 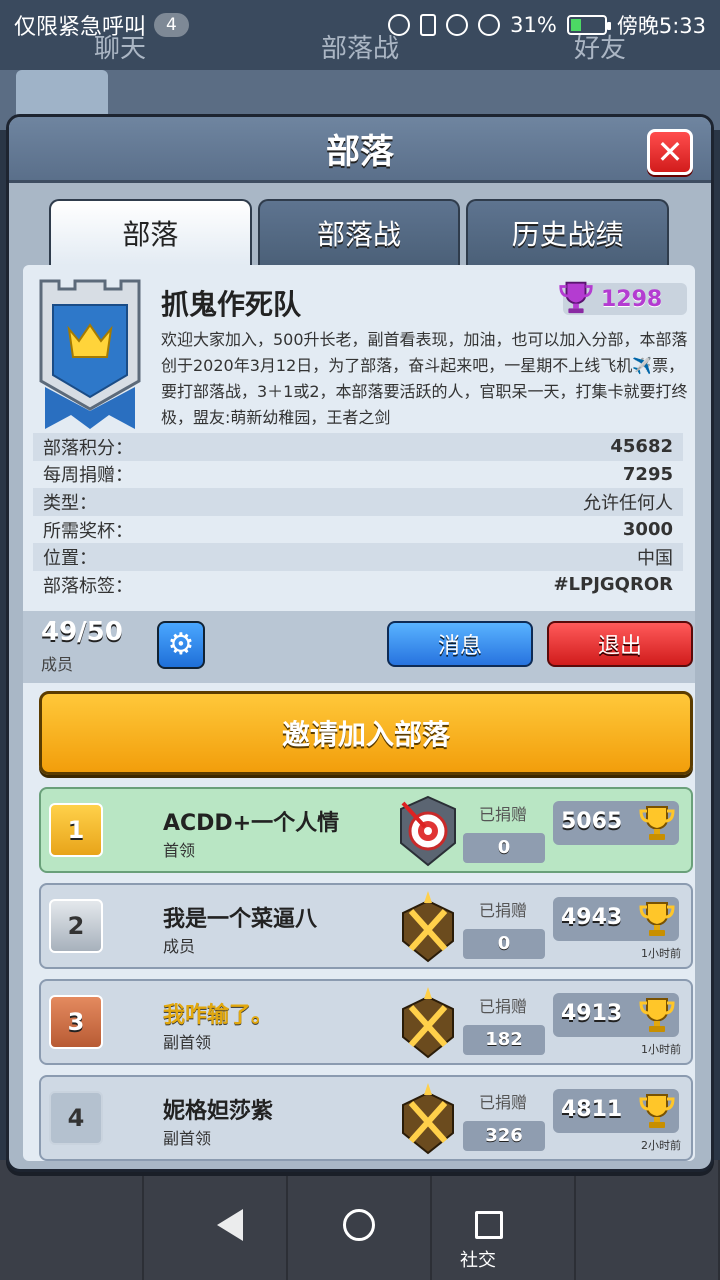 I want to click on stat-label: 部落标签：, so click(x=88, y=586).